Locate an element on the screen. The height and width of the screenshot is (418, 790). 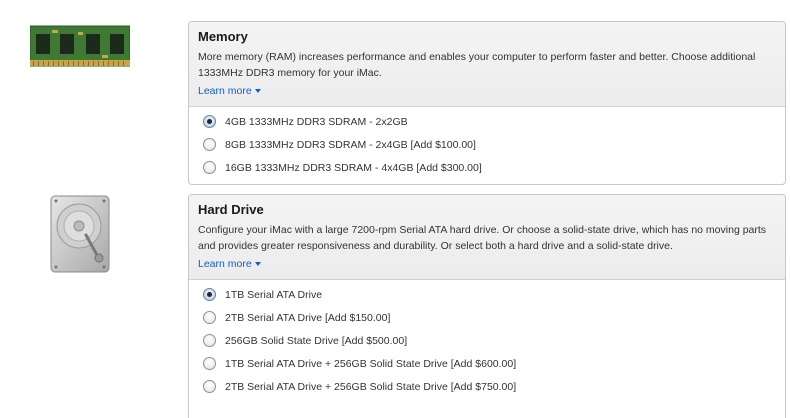
hard-drive-learn-more-label: Learn more is located at coordinates (225, 264).